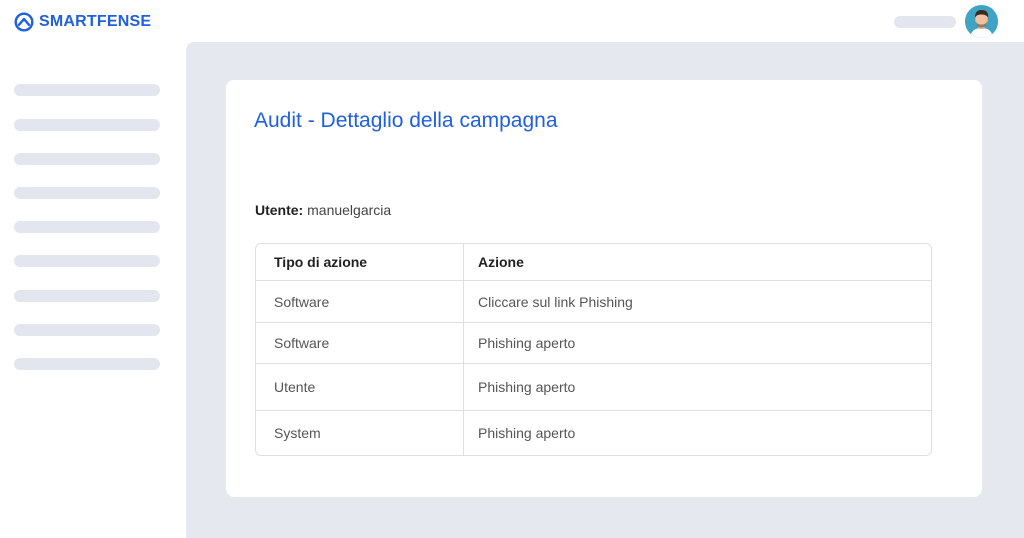  What do you see at coordinates (360, 387) in the screenshot?
I see `cell-action-type: Utente` at bounding box center [360, 387].